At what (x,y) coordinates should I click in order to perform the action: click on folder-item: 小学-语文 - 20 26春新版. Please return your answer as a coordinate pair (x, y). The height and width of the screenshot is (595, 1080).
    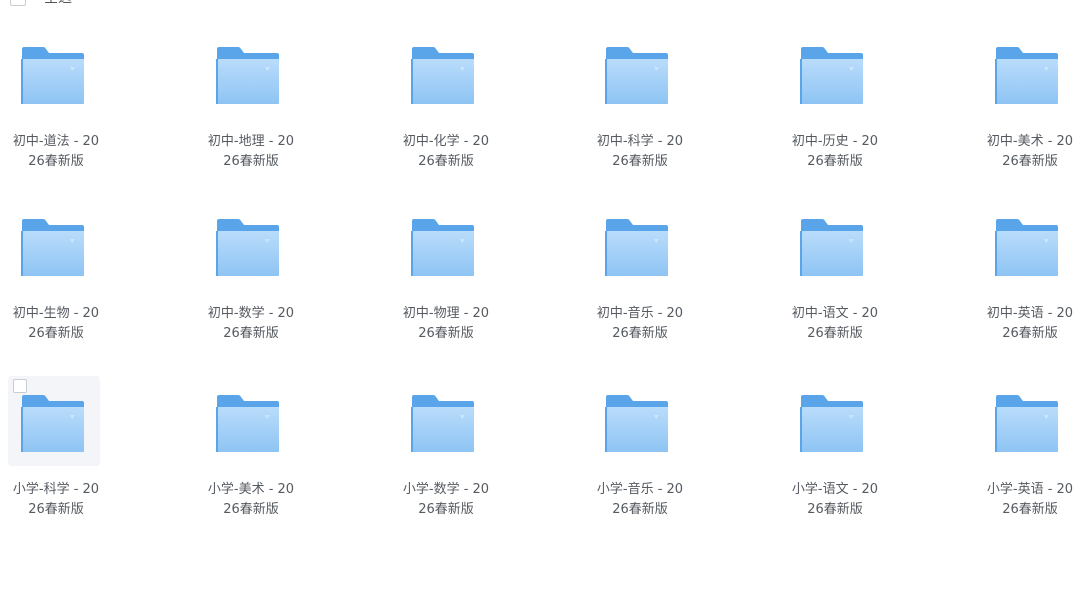
    Looking at the image, I should click on (839, 466).